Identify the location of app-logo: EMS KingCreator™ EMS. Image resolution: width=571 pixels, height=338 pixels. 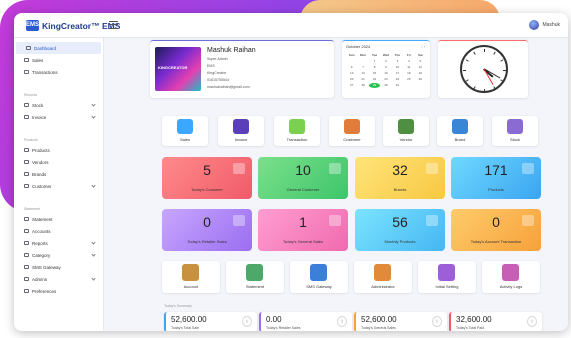
(73, 25).